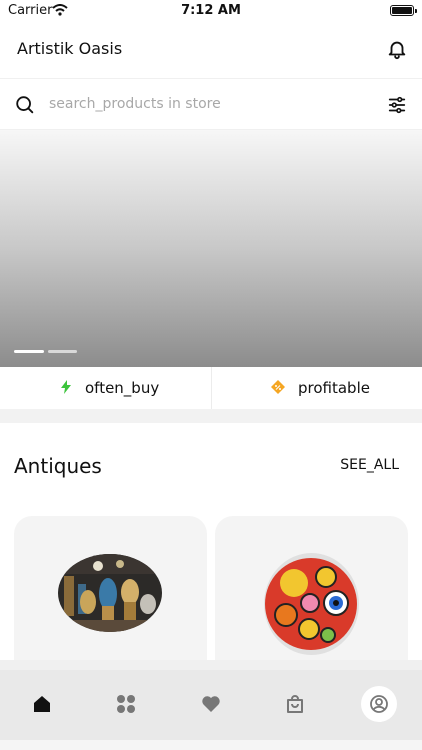 This screenshot has height=750, width=422. What do you see at coordinates (397, 105) in the screenshot?
I see `filter-sliders-icon` at bounding box center [397, 105].